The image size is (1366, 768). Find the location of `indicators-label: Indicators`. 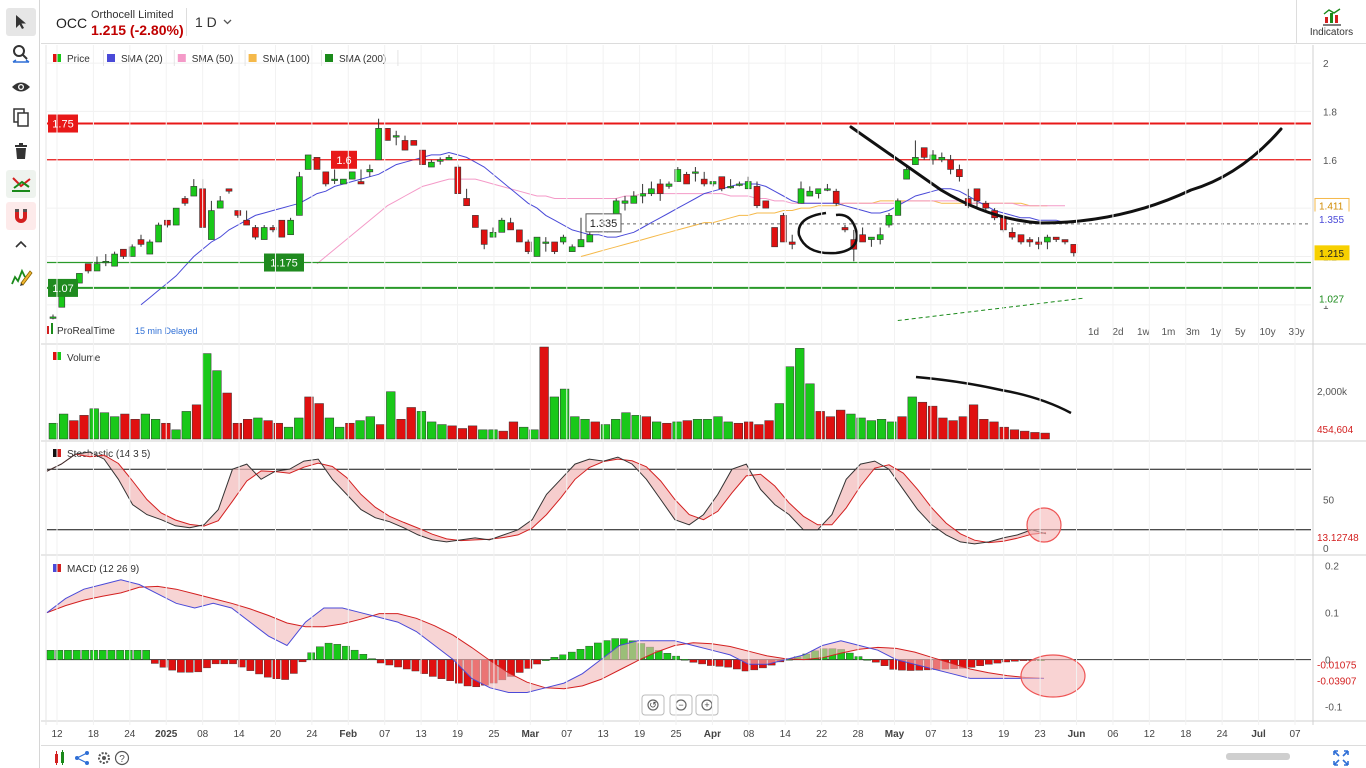

indicators-label: Indicators is located at coordinates (1331, 32).